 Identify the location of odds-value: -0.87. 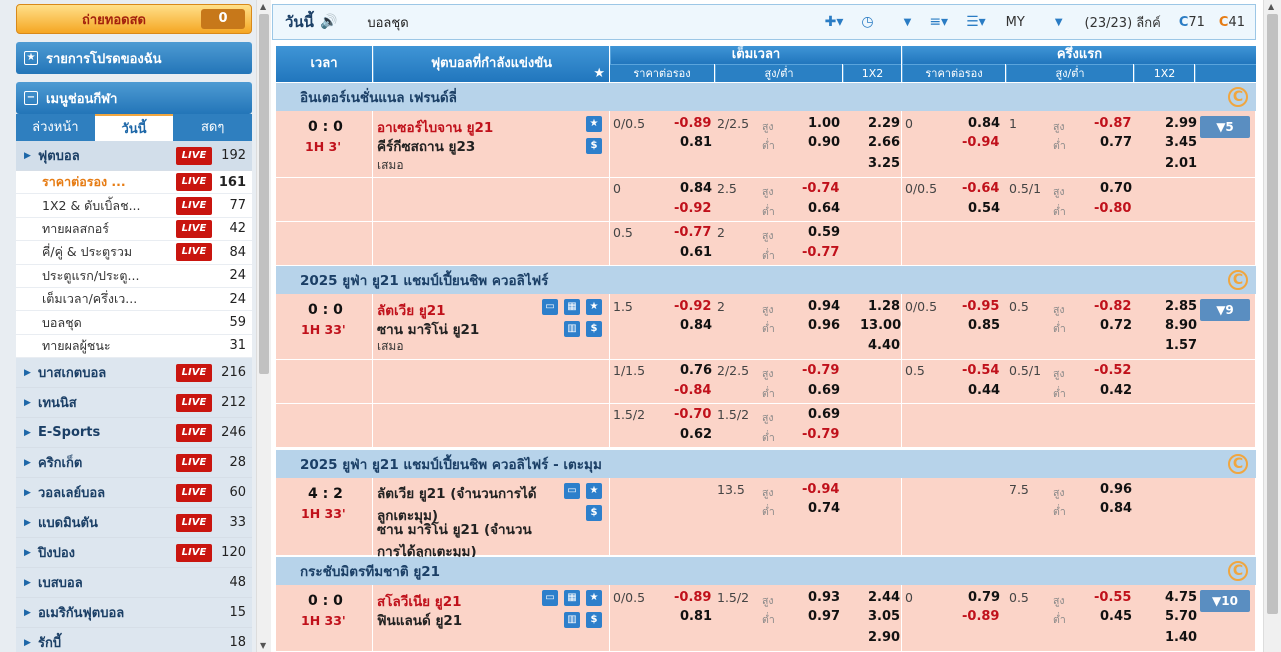
(1112, 123).